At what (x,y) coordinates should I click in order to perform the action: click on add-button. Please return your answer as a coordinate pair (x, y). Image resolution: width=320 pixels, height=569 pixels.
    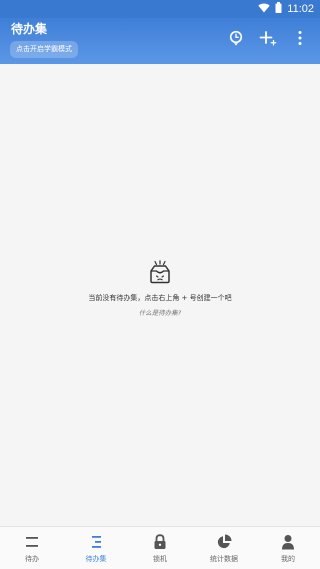
    Looking at the image, I should click on (268, 40).